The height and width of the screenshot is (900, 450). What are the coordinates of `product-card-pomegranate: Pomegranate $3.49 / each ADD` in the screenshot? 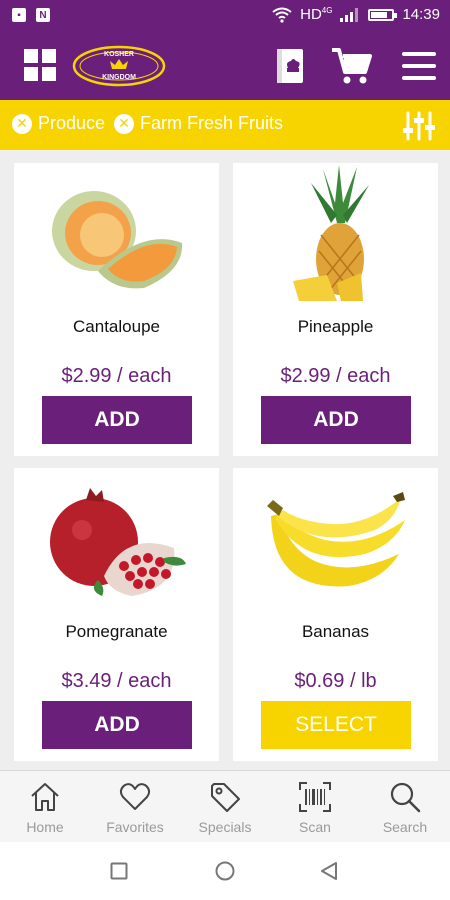 It's located at (116, 614).